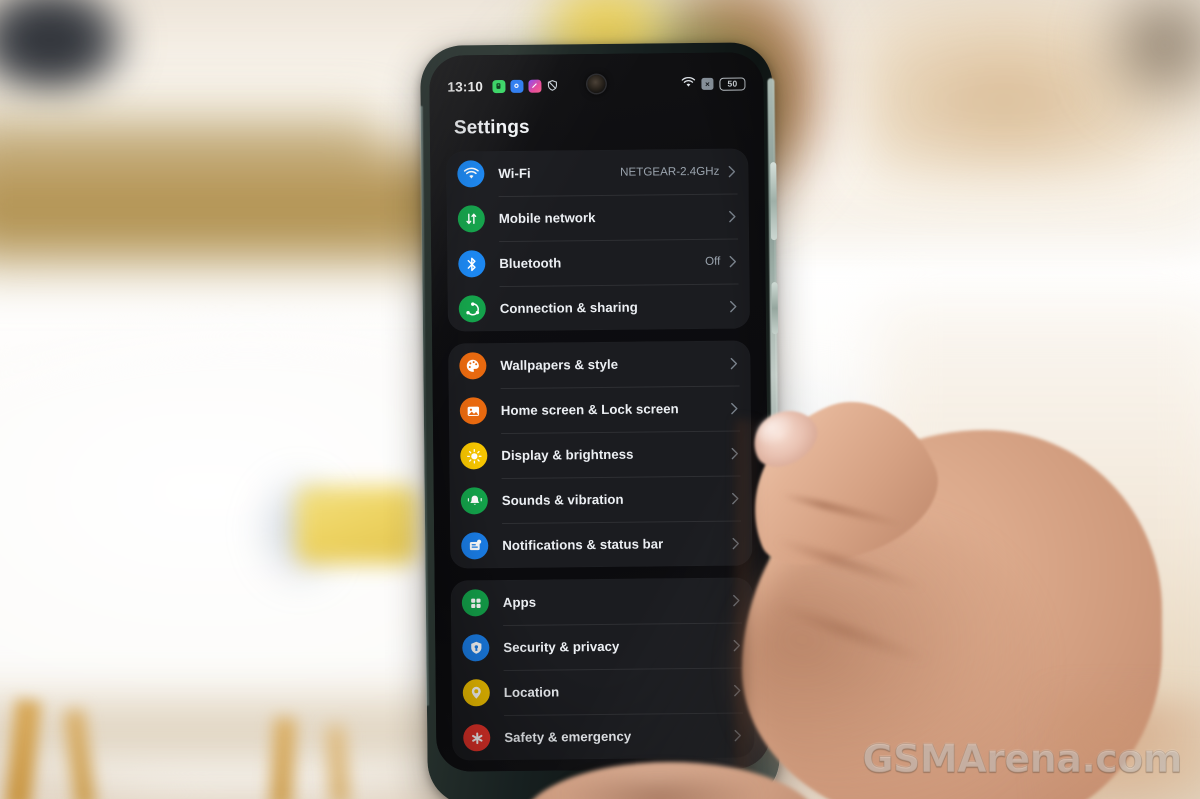  I want to click on settings-row-label: Display & brightness, so click(567, 455).